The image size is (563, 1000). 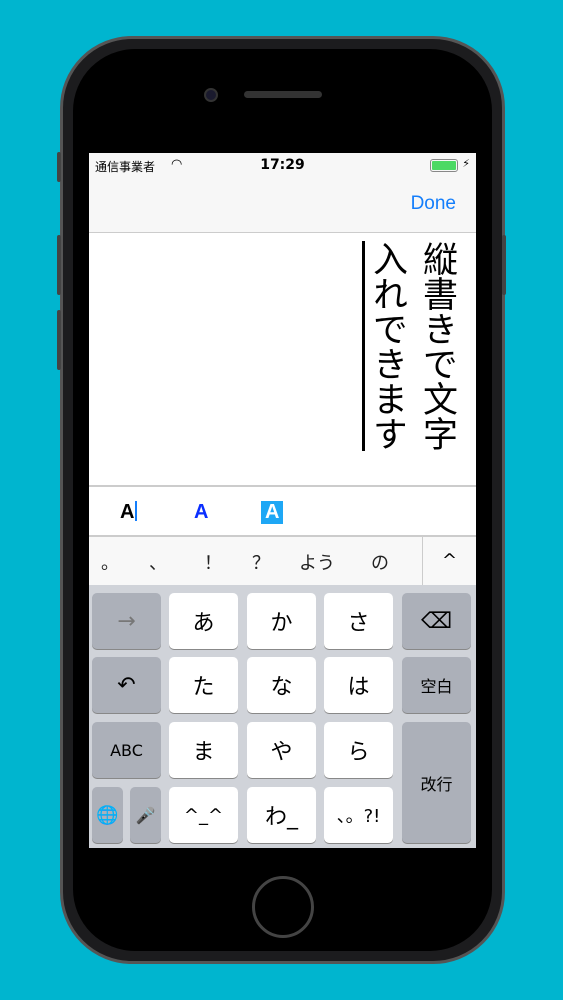 What do you see at coordinates (213, 562) in the screenshot?
I see `candidate: ！` at bounding box center [213, 562].